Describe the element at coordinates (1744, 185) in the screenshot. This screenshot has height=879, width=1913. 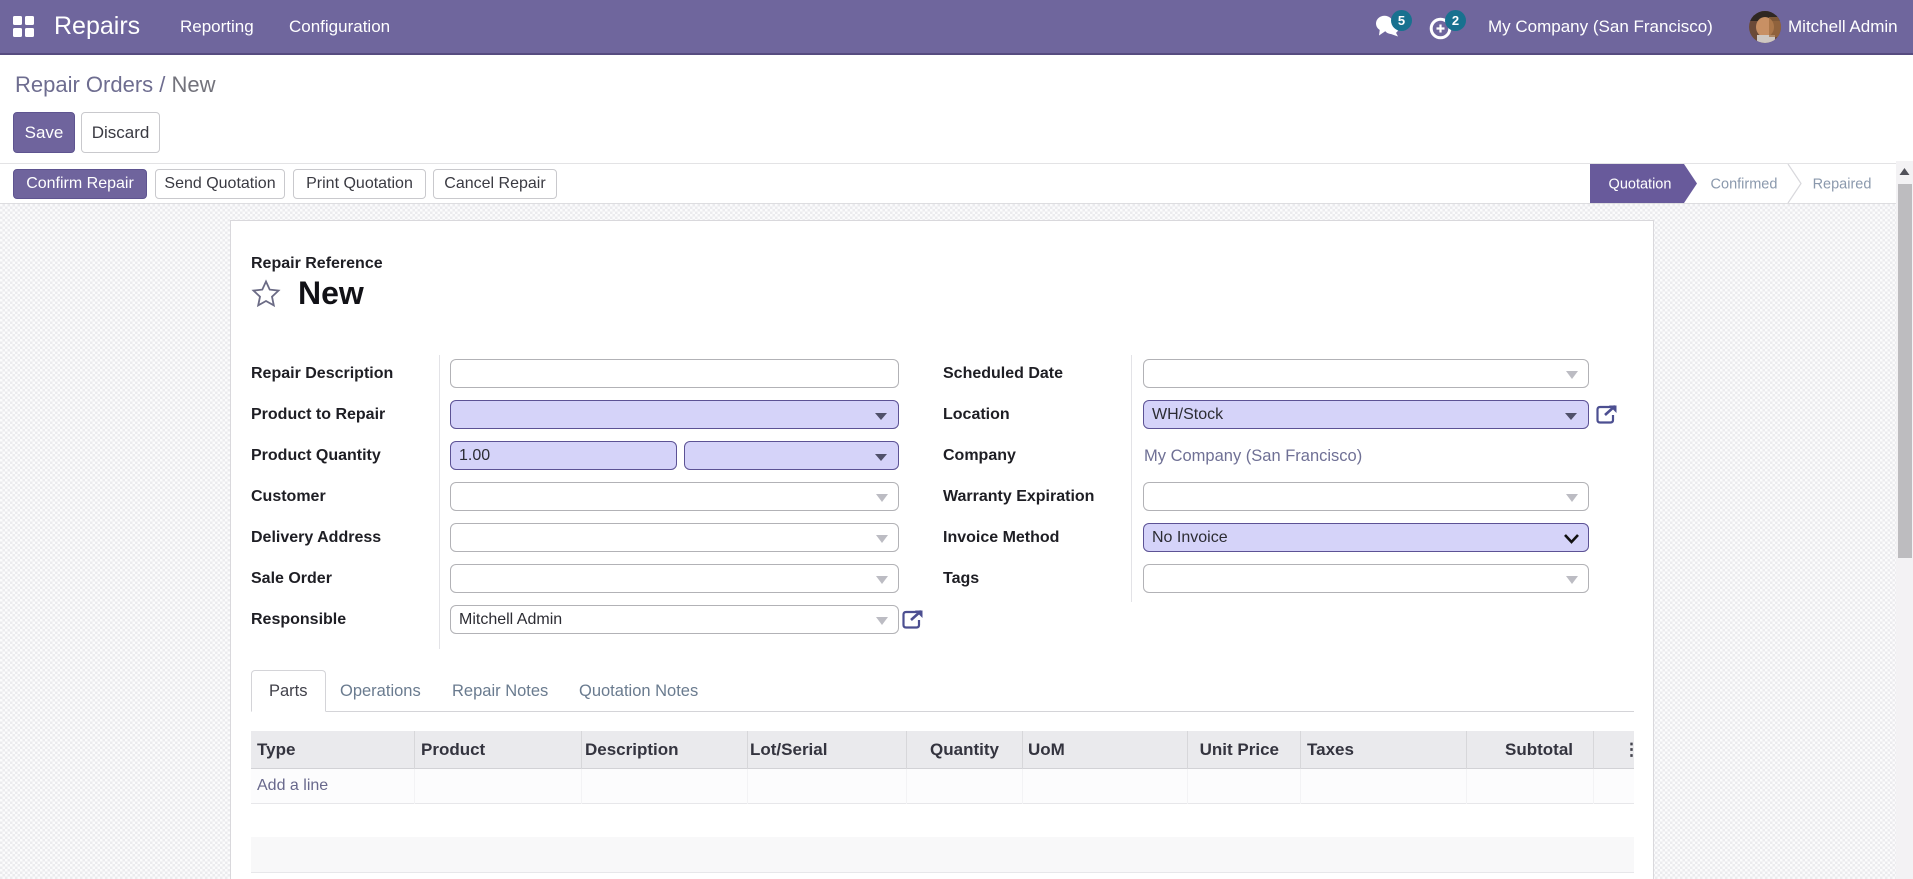
I see `svg-text: Confirmed` at that location.